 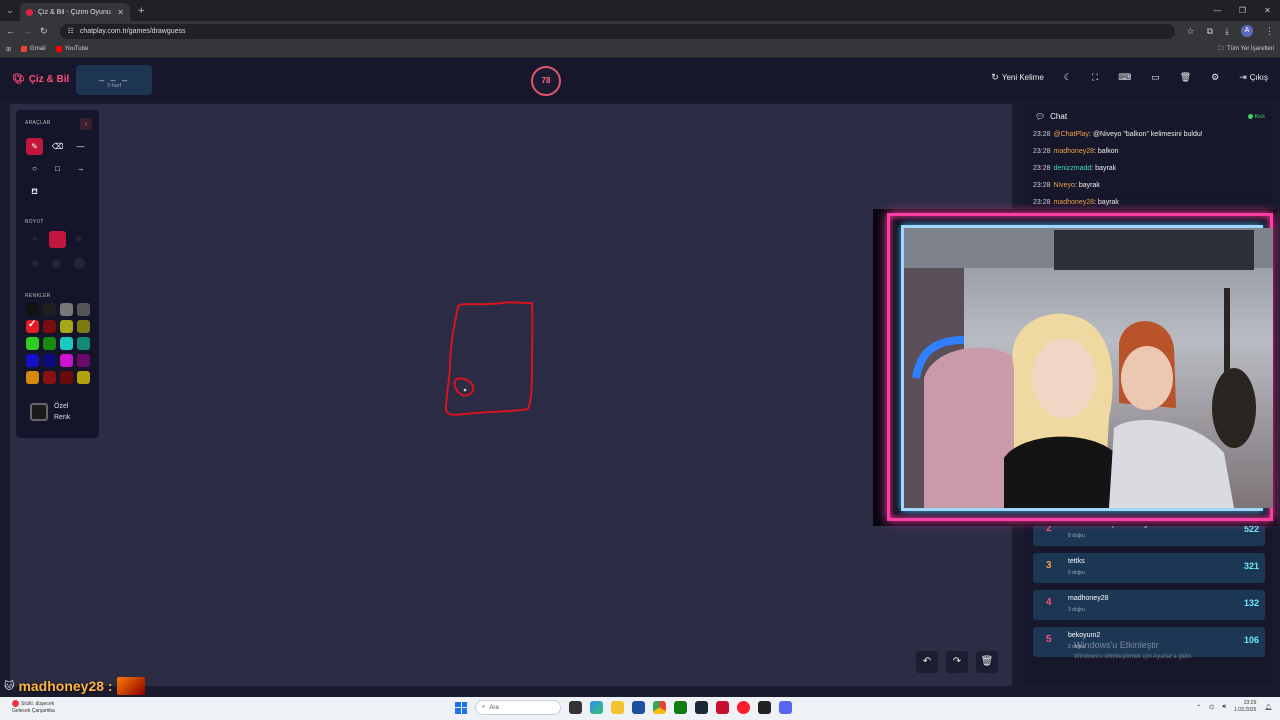 I want to click on copilot-icon, so click(x=596, y=707).